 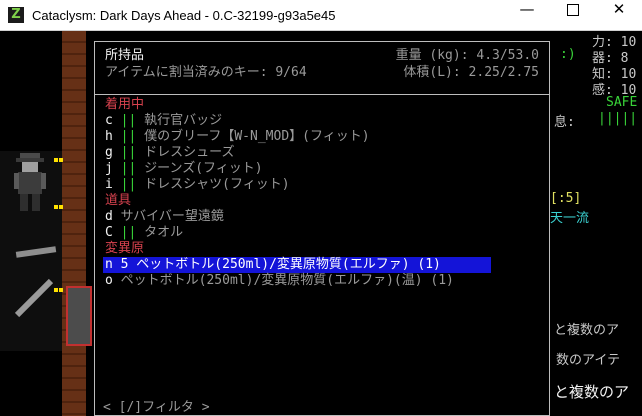 I want to click on item-name: ドレスシューズ, so click(x=189, y=152).